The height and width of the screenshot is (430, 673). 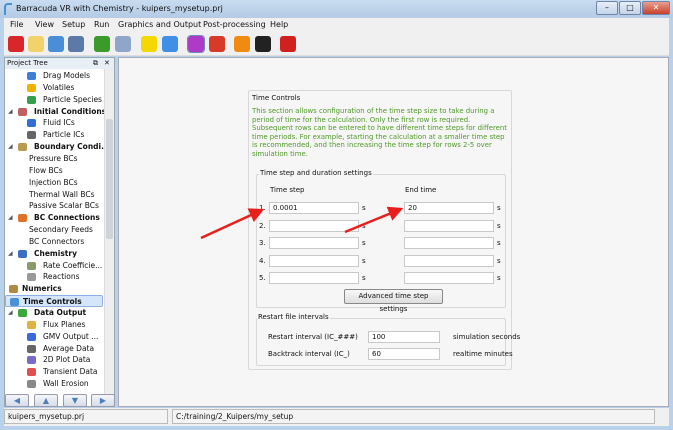 What do you see at coordinates (302, 223) in the screenshot?
I see `annotation-arrows` at bounding box center [302, 223].